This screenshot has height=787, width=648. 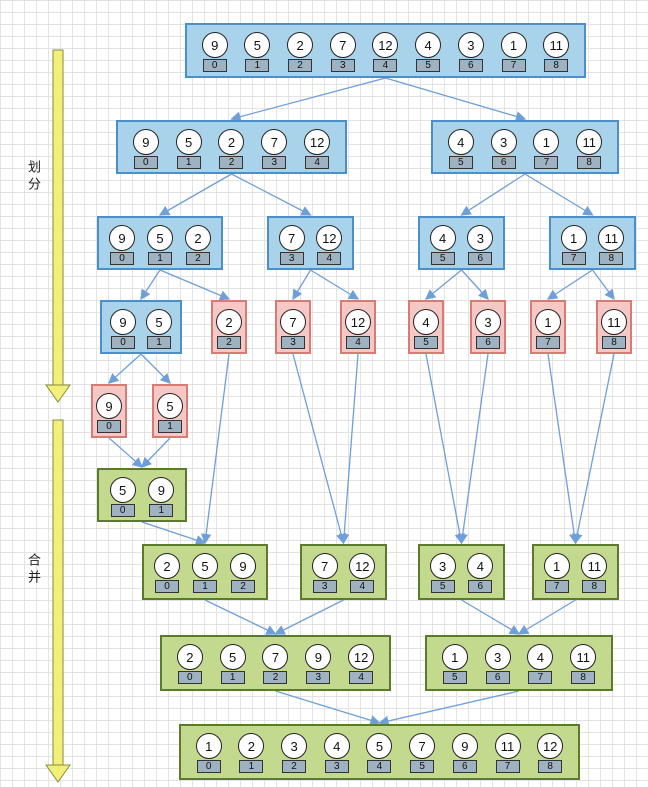 What do you see at coordinates (592, 243) in the screenshot?
I see `array-box-s2d: 1 7 11 8` at bounding box center [592, 243].